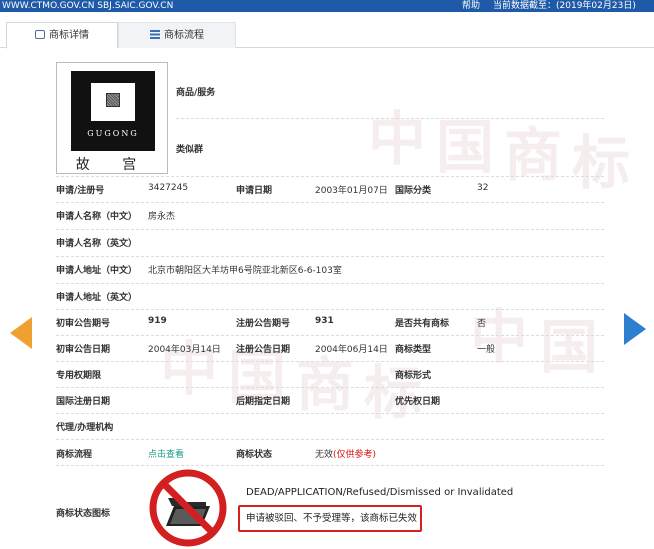 This screenshot has height=549, width=654. I want to click on tab-strip: 商标详情 商标流程, so click(327, 35).